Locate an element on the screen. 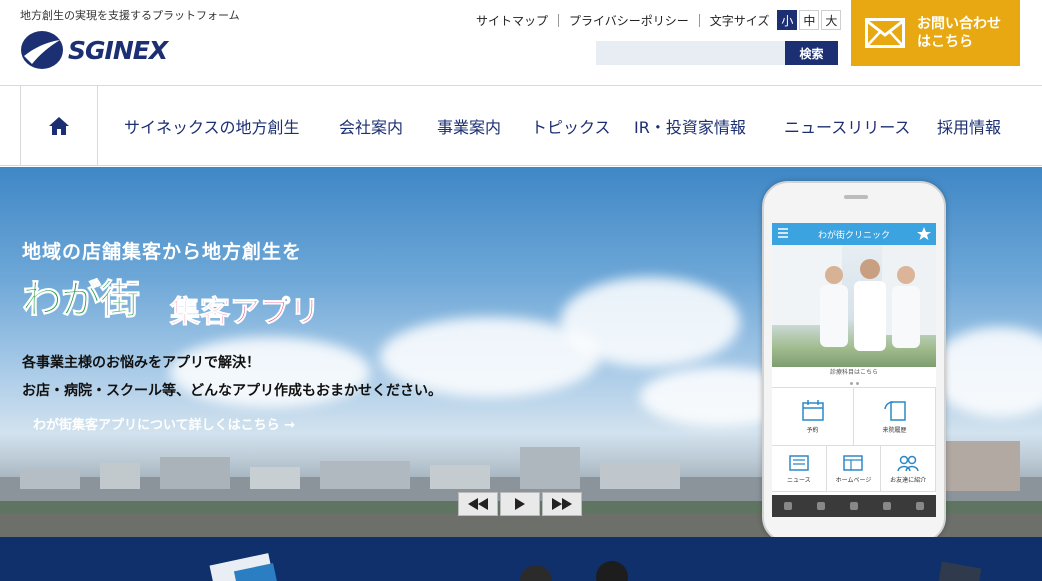  app-tile-refer-friend: お友達に紹介 is located at coordinates (908, 469).